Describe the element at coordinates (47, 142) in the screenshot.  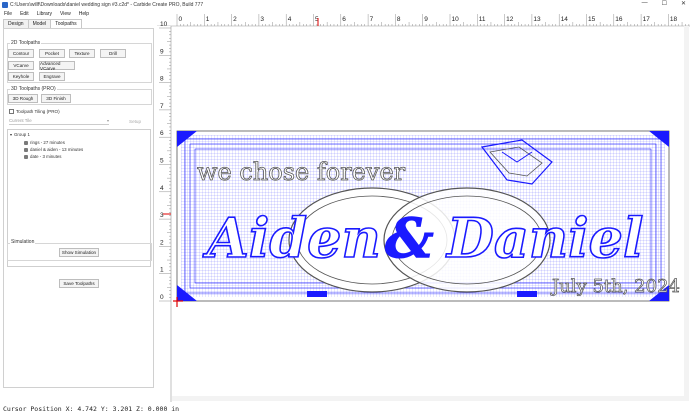
I see `toolpath-label: rings - 27 minutes` at that location.